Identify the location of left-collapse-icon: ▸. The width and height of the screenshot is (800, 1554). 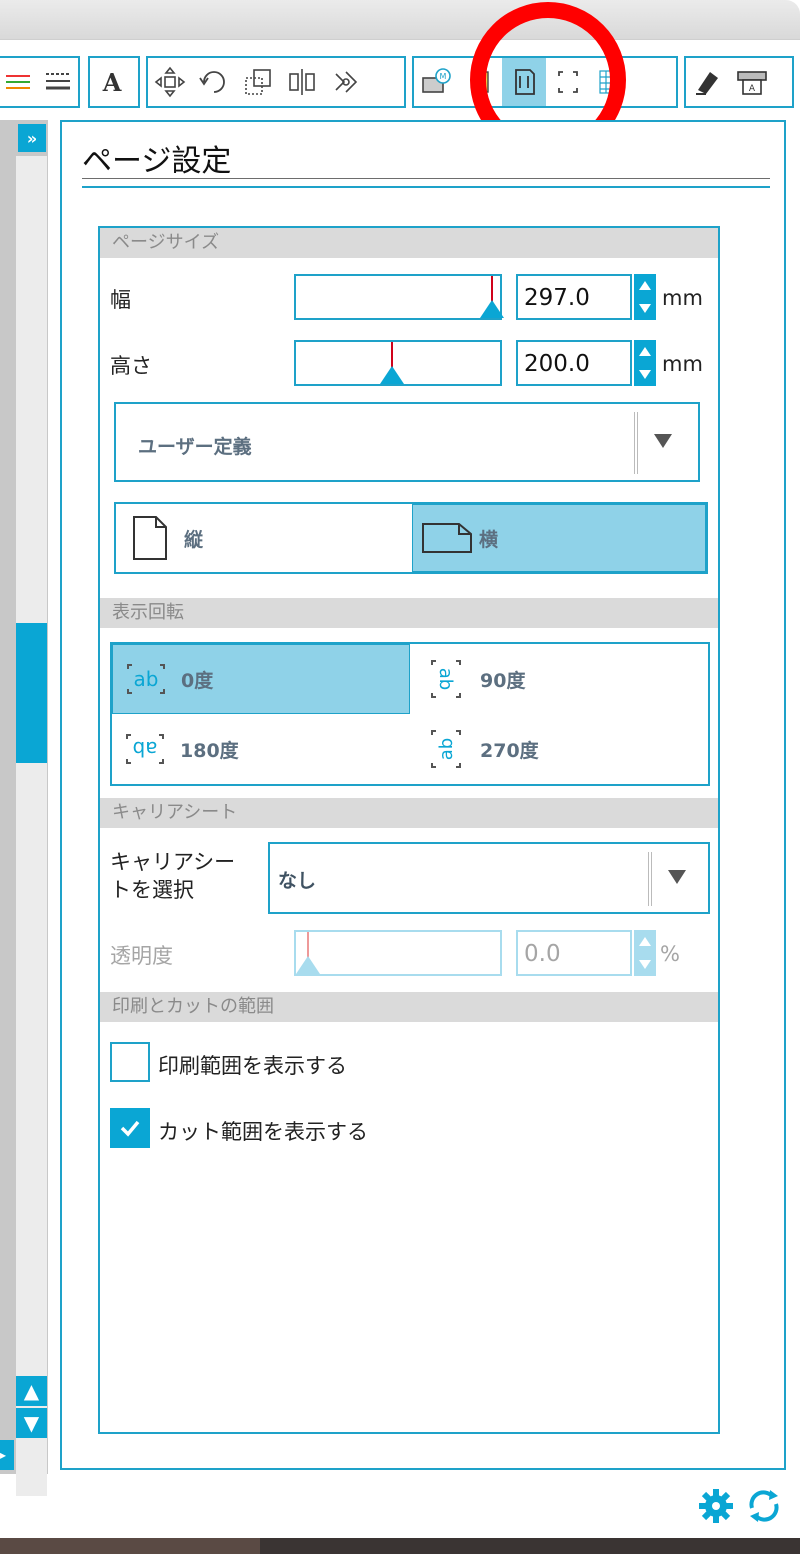
(7, 1455).